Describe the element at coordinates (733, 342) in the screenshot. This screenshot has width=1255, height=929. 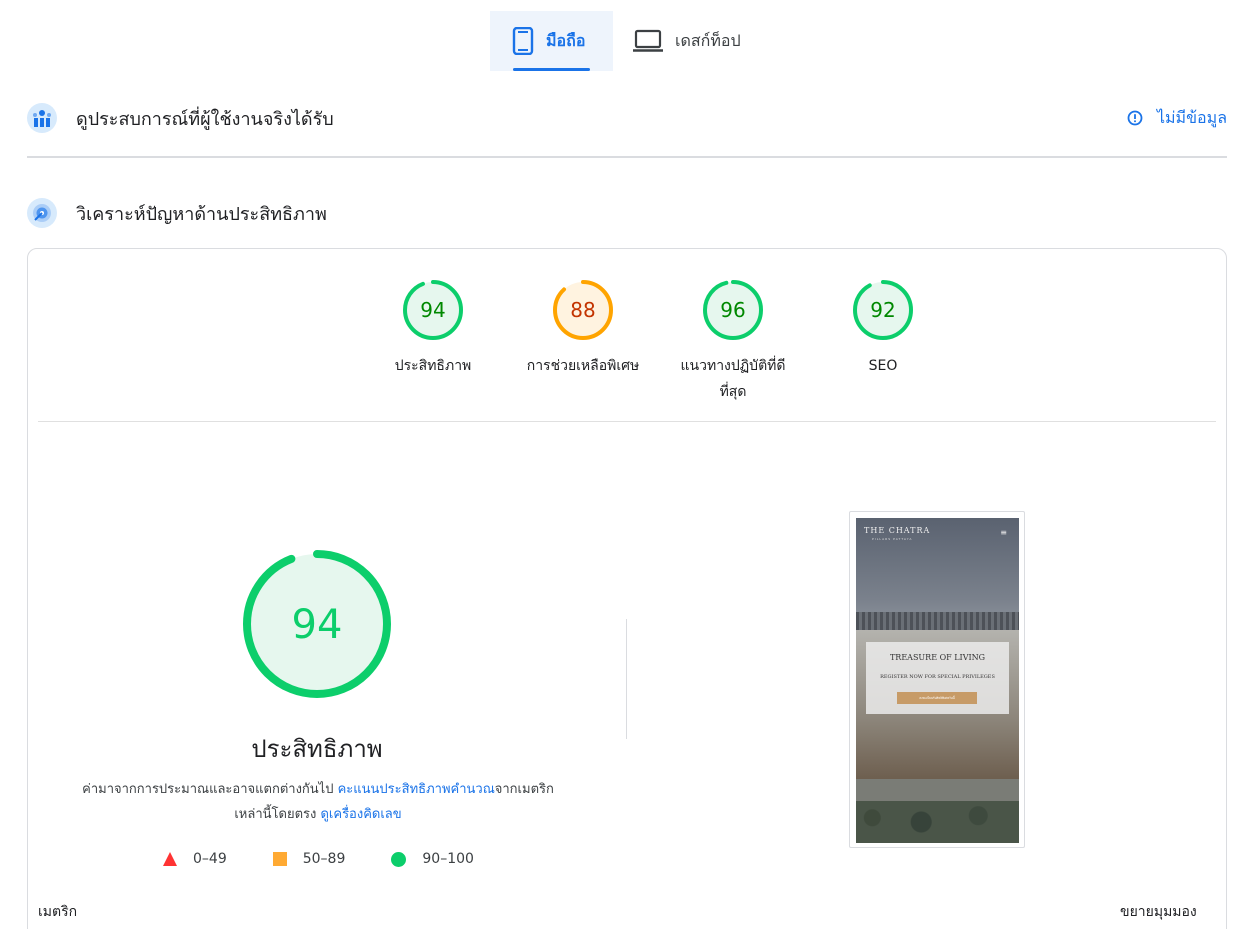
I see `gauge-best-practices: 96 แนวทางปฏิบัติที่ดีที่สุด` at that location.